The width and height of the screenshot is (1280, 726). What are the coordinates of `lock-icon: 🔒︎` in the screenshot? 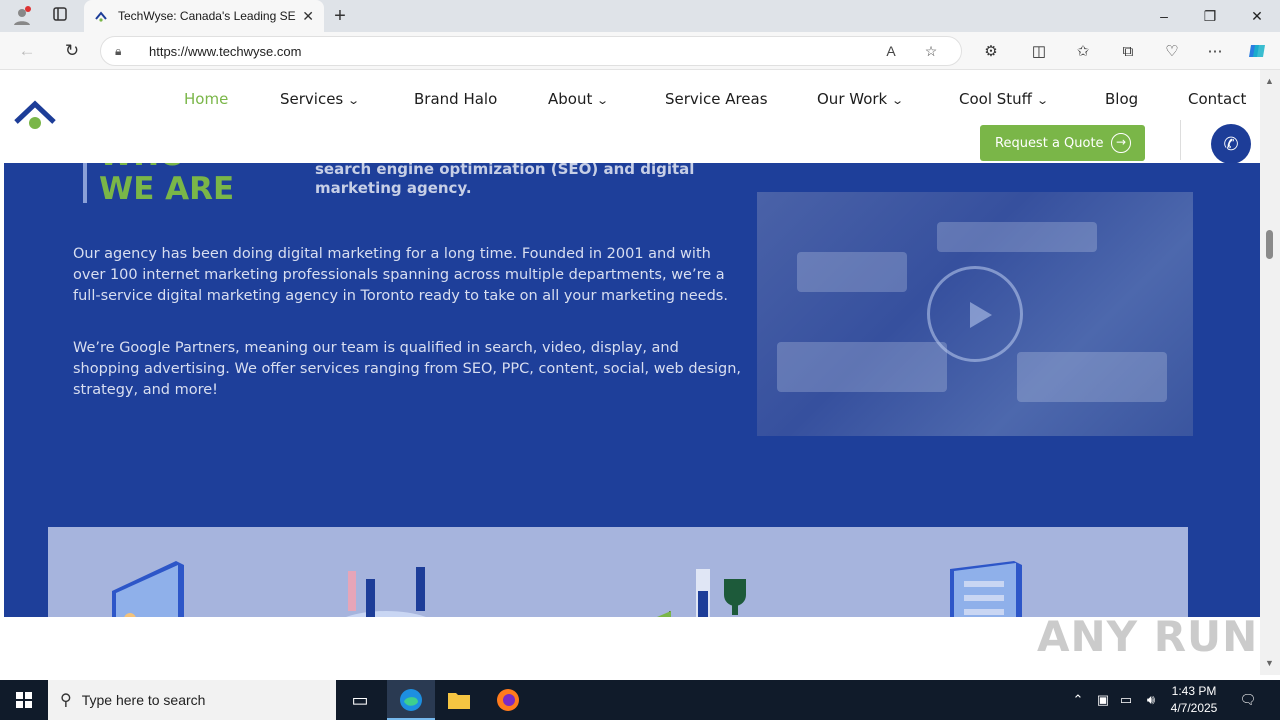 It's located at (118, 50).